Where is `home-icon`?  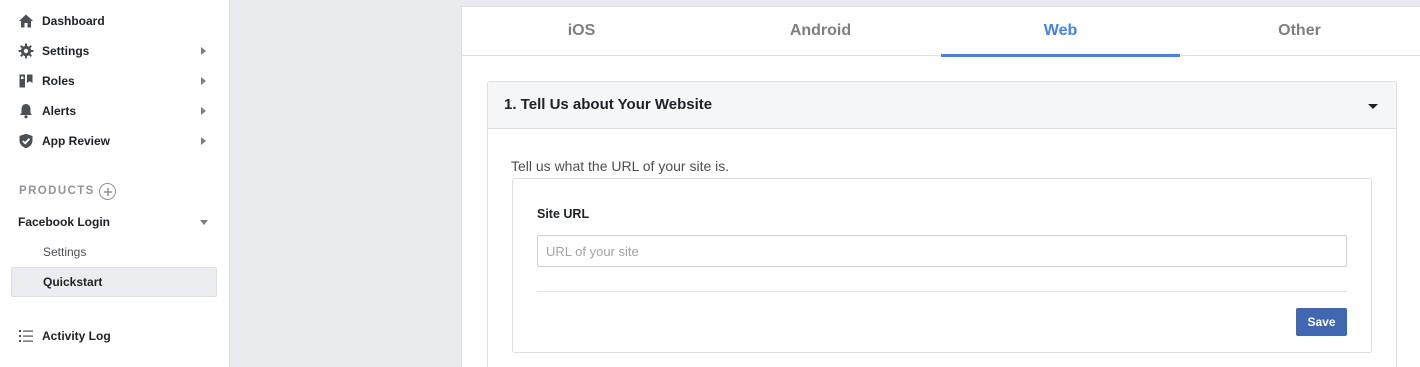 home-icon is located at coordinates (26, 21).